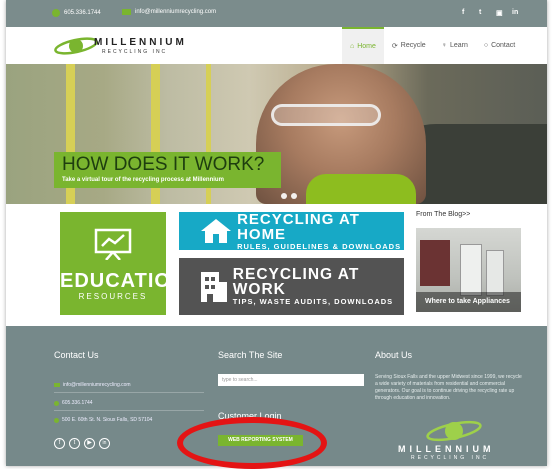  Describe the element at coordinates (394, 46) in the screenshot. I see `recycle-icon: ⟳` at that location.